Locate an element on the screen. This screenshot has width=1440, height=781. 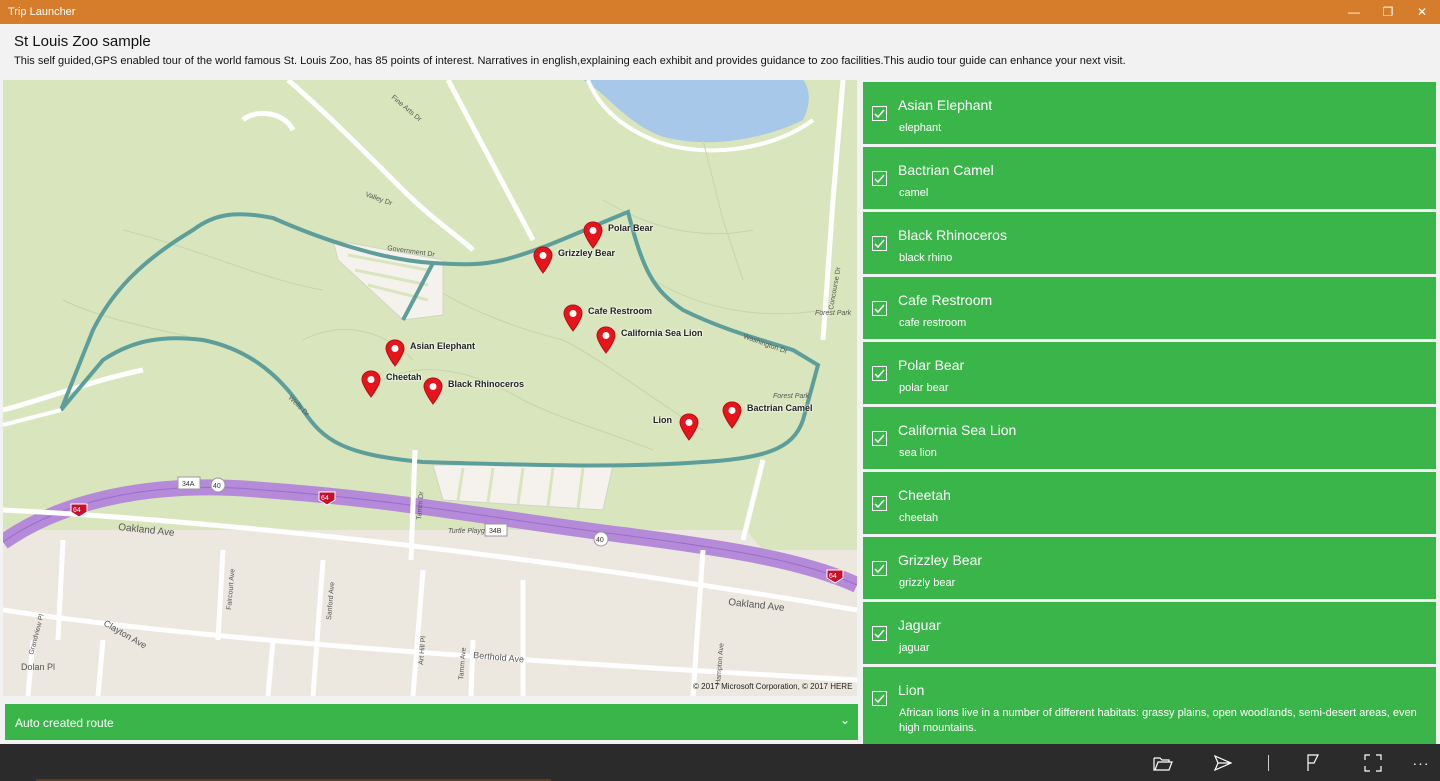
maximize-button: ❐ is located at coordinates (1388, 12).